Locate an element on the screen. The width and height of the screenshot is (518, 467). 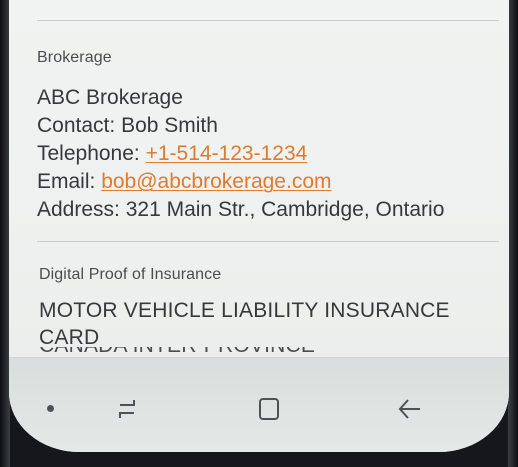
section-divider is located at coordinates (268, 241).